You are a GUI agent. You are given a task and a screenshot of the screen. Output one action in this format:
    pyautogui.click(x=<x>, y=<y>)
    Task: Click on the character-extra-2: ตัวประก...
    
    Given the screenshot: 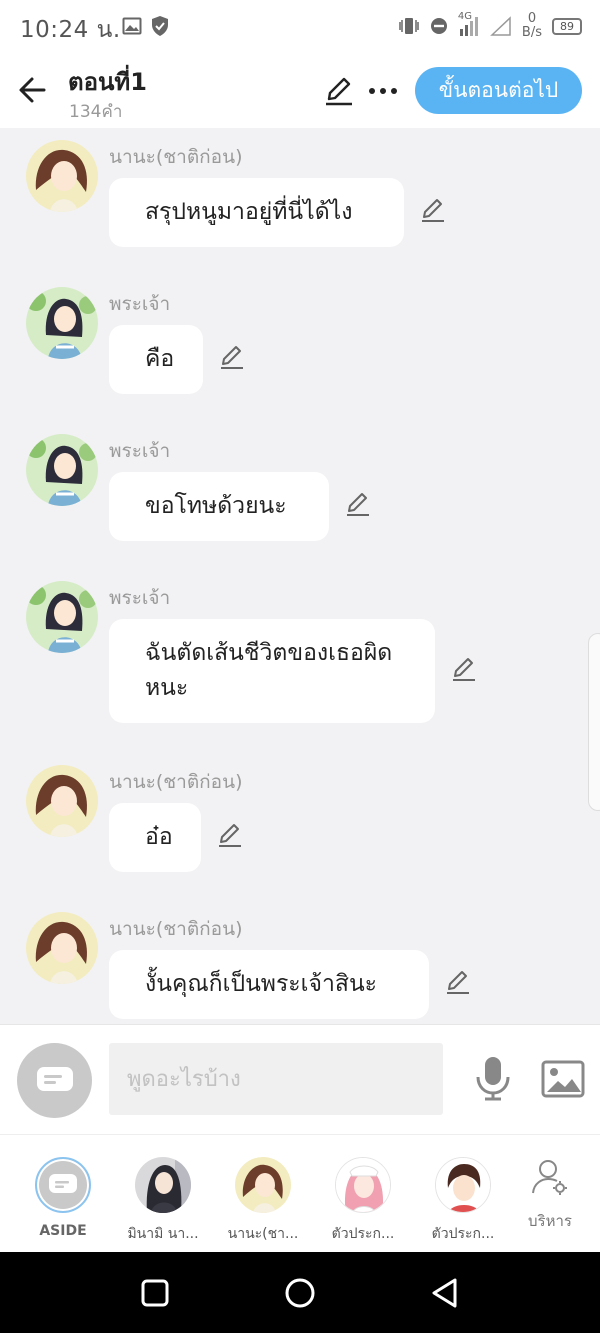 What is the action you would take?
    pyautogui.click(x=463, y=1194)
    